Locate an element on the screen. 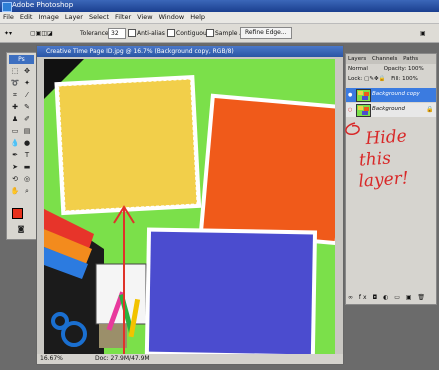  zoom-level: 16.67% is located at coordinates (51, 359).